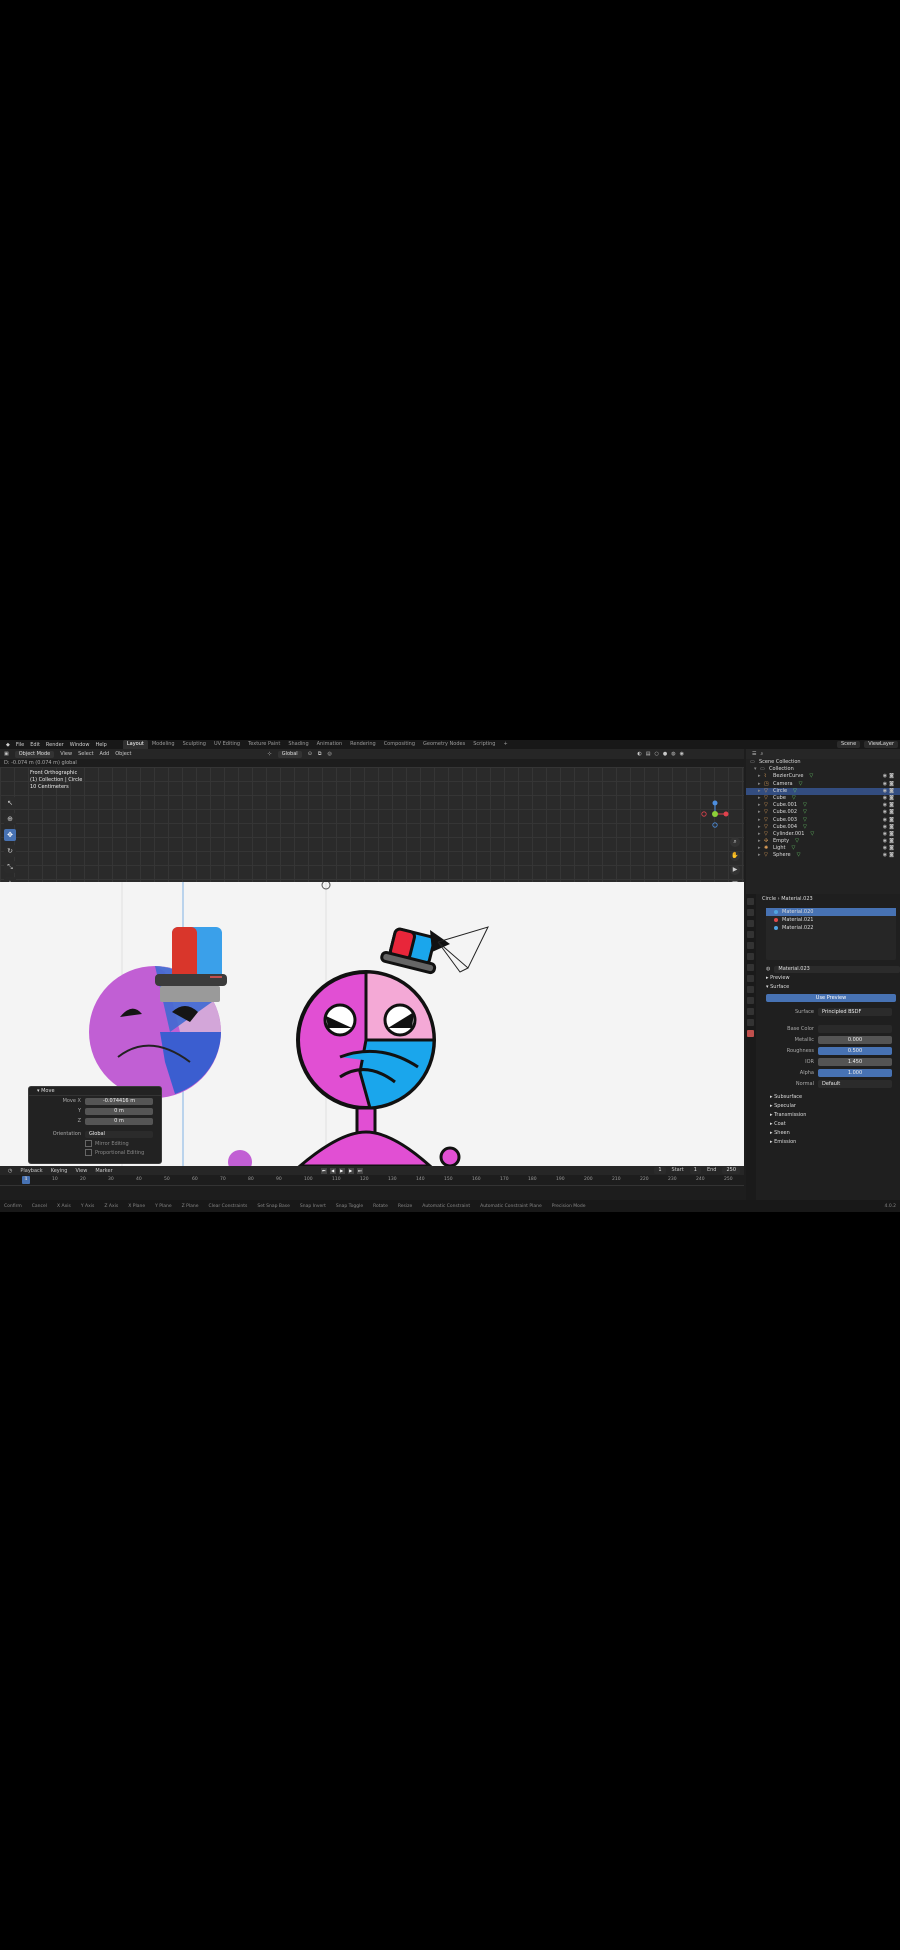 The height and width of the screenshot is (1950, 900). Describe the element at coordinates (505, 744) in the screenshot. I see `add-workspace-button: +` at that location.